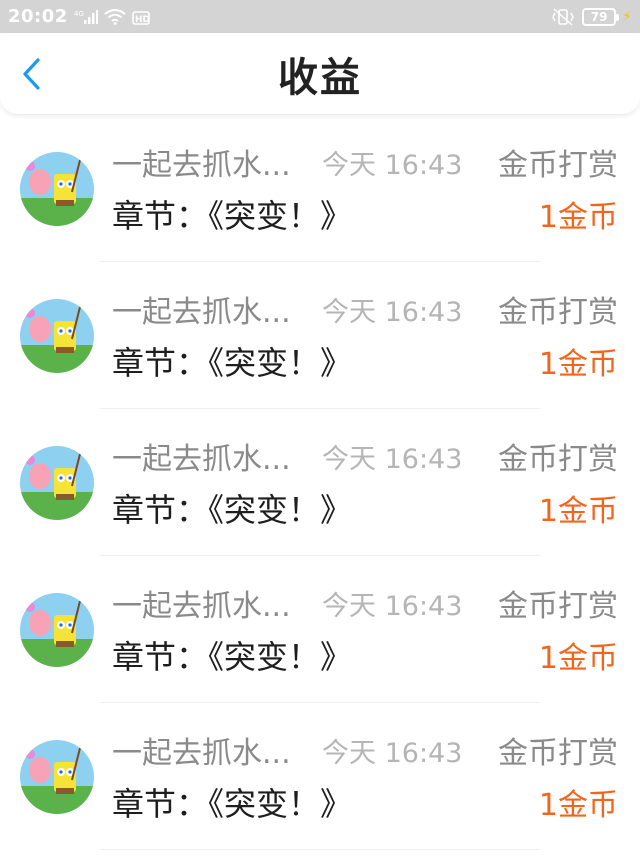  I want to click on network-type-label: 4G, so click(79, 14).